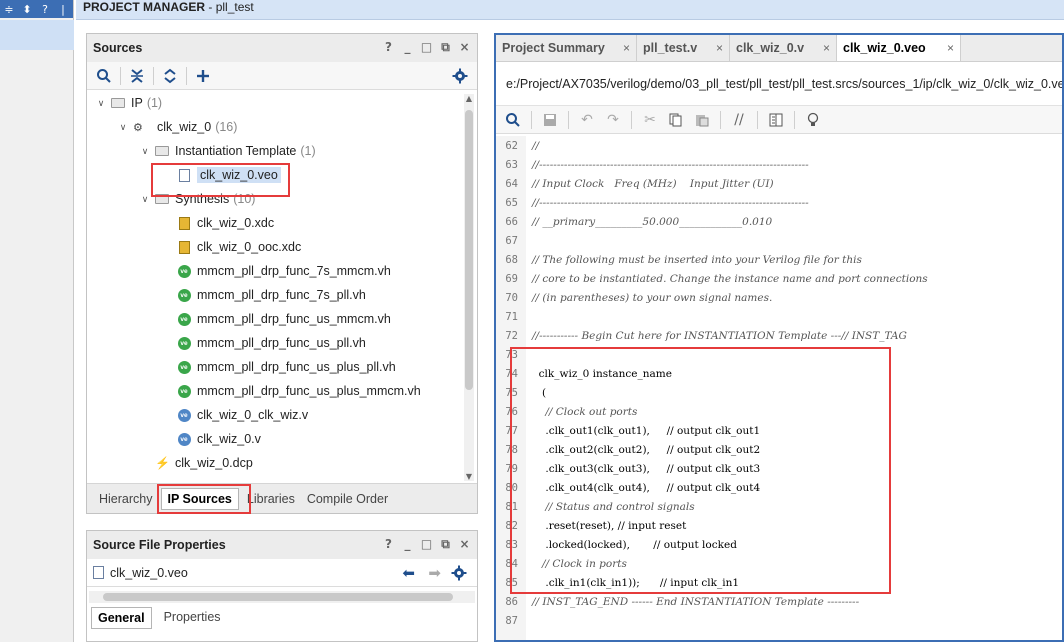  What do you see at coordinates (128, 103) in the screenshot?
I see `tree-item: ∨ IP (1)` at bounding box center [128, 103].